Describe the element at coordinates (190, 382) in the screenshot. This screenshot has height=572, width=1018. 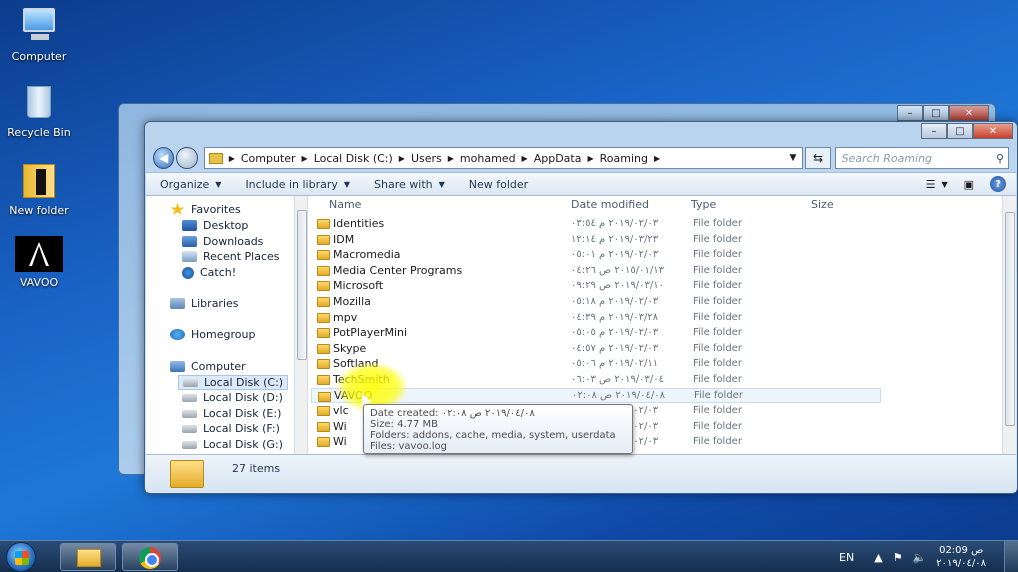
I see `disk-icon` at that location.